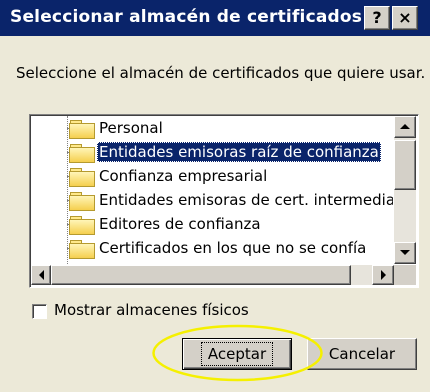 This screenshot has width=430, height=392. Describe the element at coordinates (39, 311) in the screenshot. I see `show-physical-stores-checkbox` at that location.